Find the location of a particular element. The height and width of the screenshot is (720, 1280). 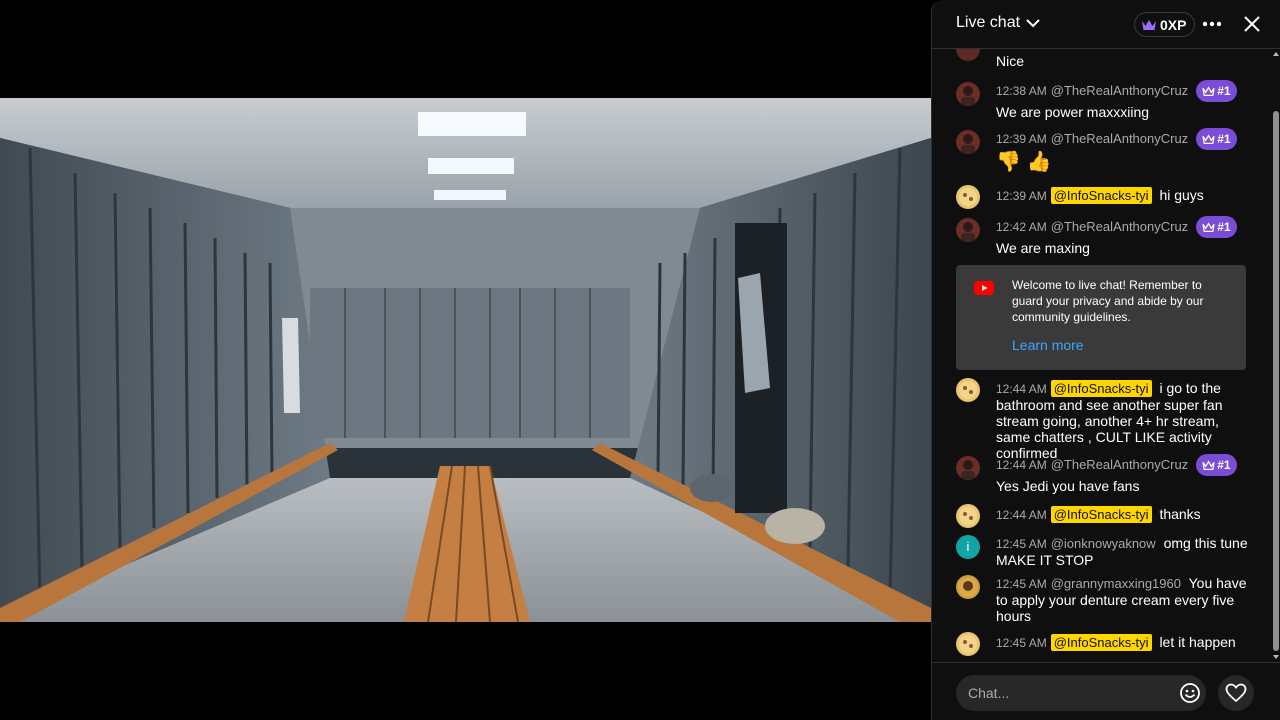

message-text: thanks is located at coordinates (1180, 514).